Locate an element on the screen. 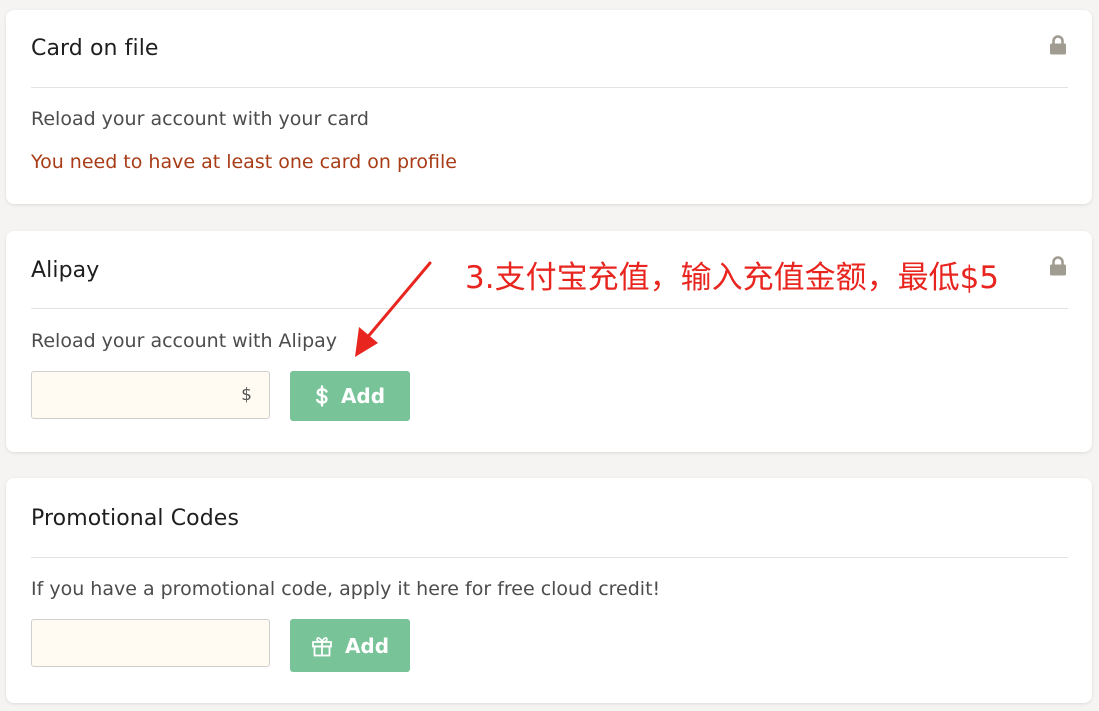  card-on-file-title: Card on file is located at coordinates (95, 48).